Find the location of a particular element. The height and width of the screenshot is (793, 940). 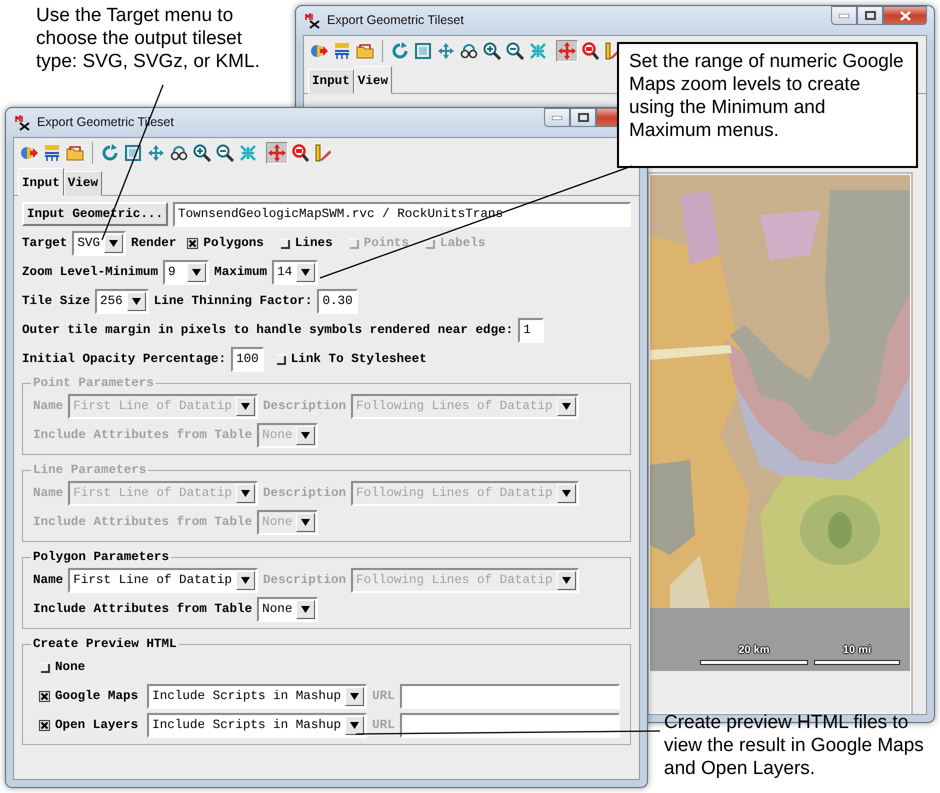

field-label: Render is located at coordinates (153, 243).